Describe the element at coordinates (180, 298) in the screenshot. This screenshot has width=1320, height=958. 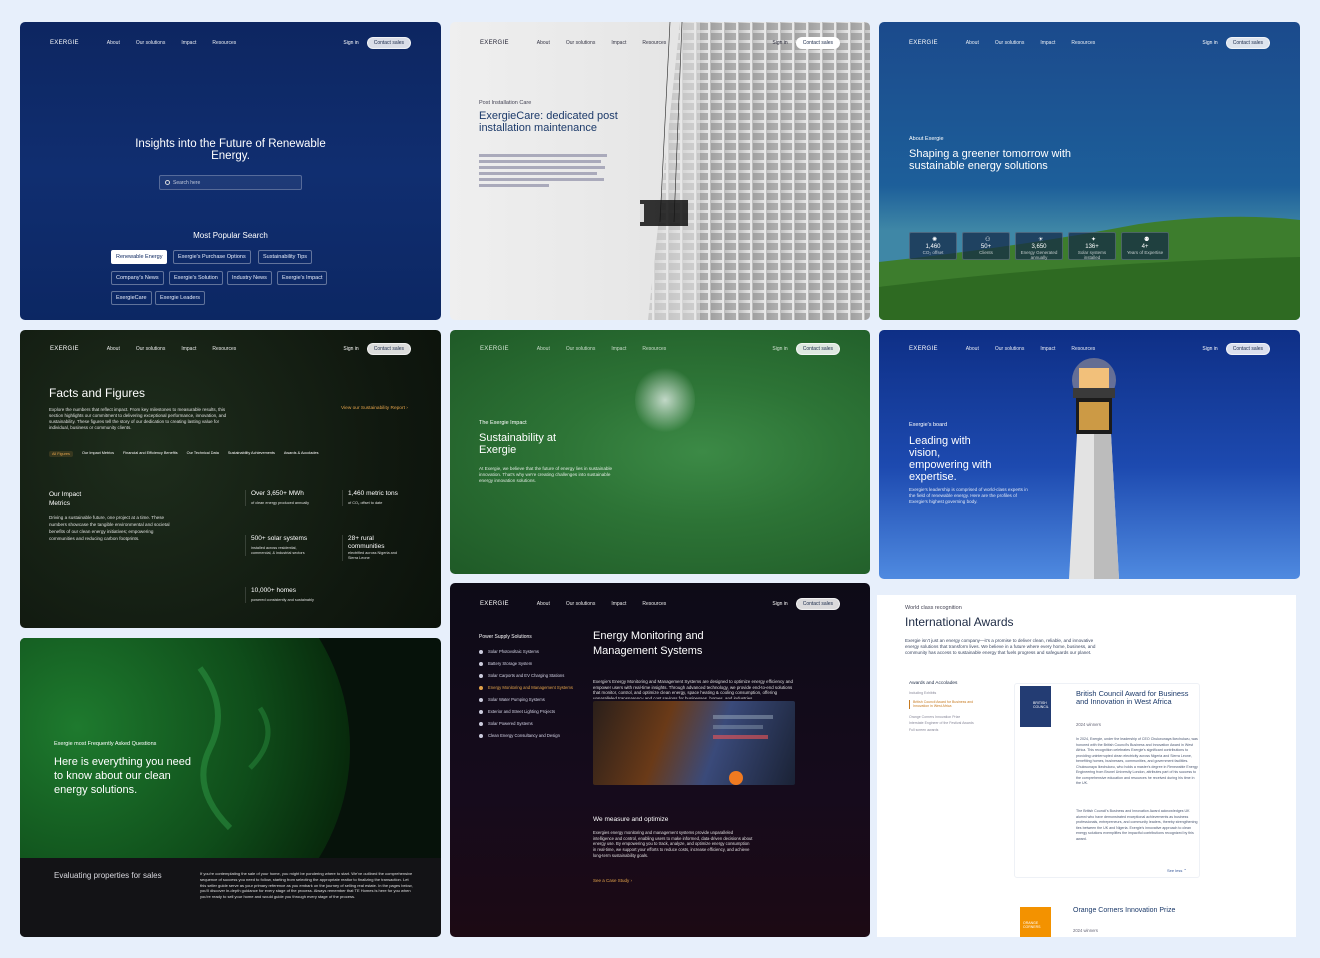
I see `chip-exergie-leaders: Exergie Leaders` at that location.